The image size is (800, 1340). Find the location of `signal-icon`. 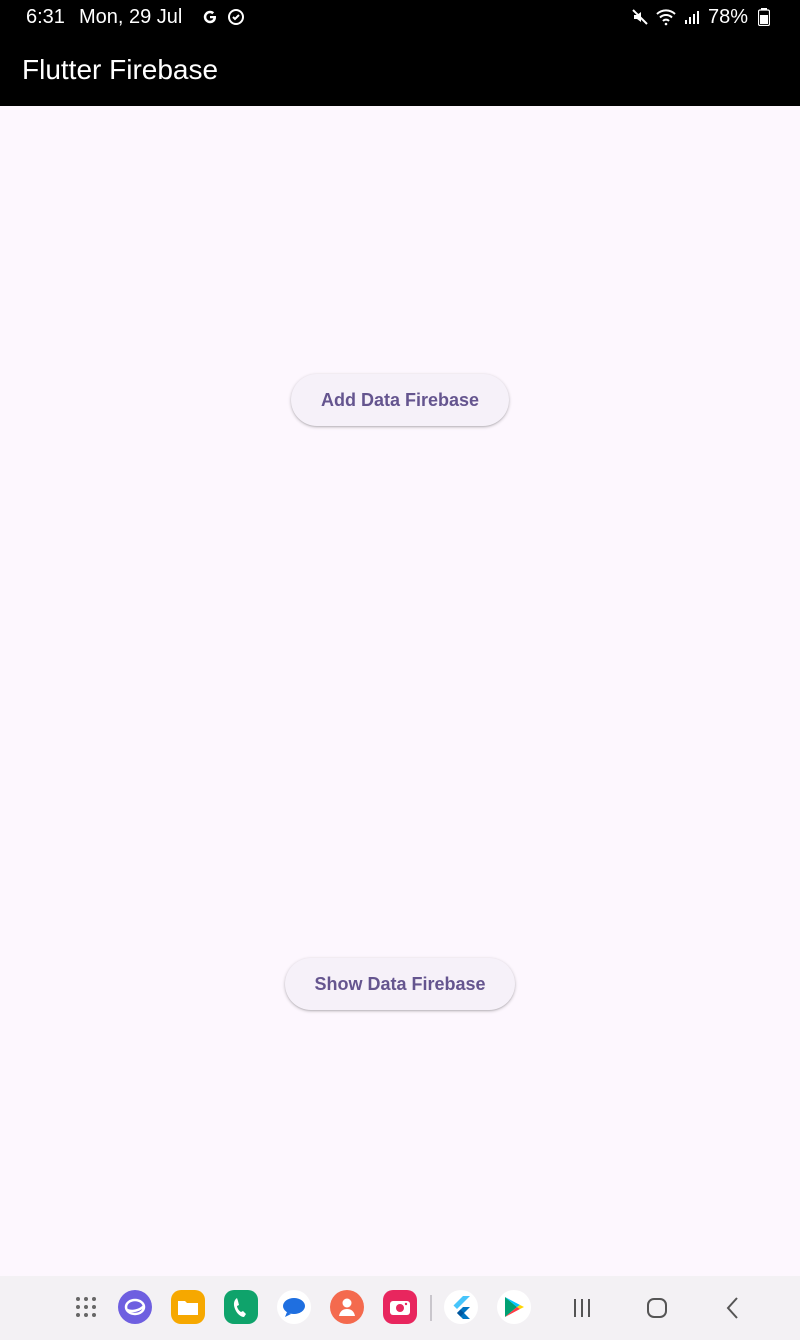

signal-icon is located at coordinates (692, 17).